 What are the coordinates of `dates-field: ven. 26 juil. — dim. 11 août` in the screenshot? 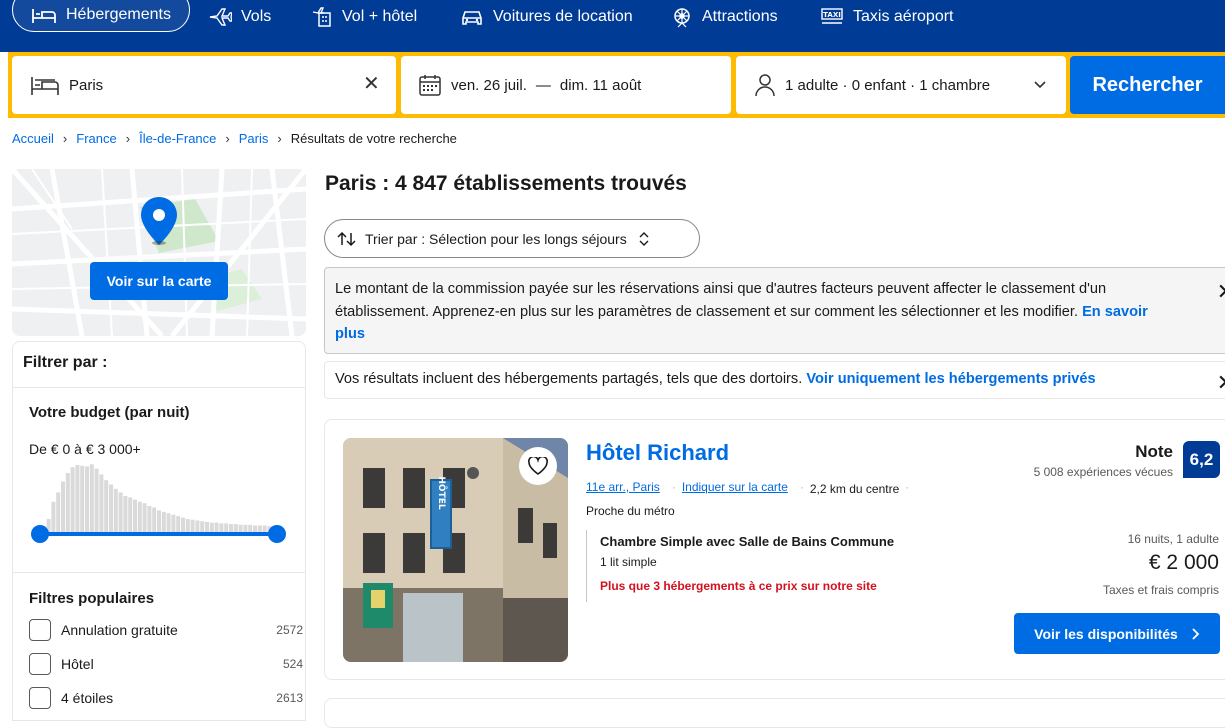 It's located at (566, 85).